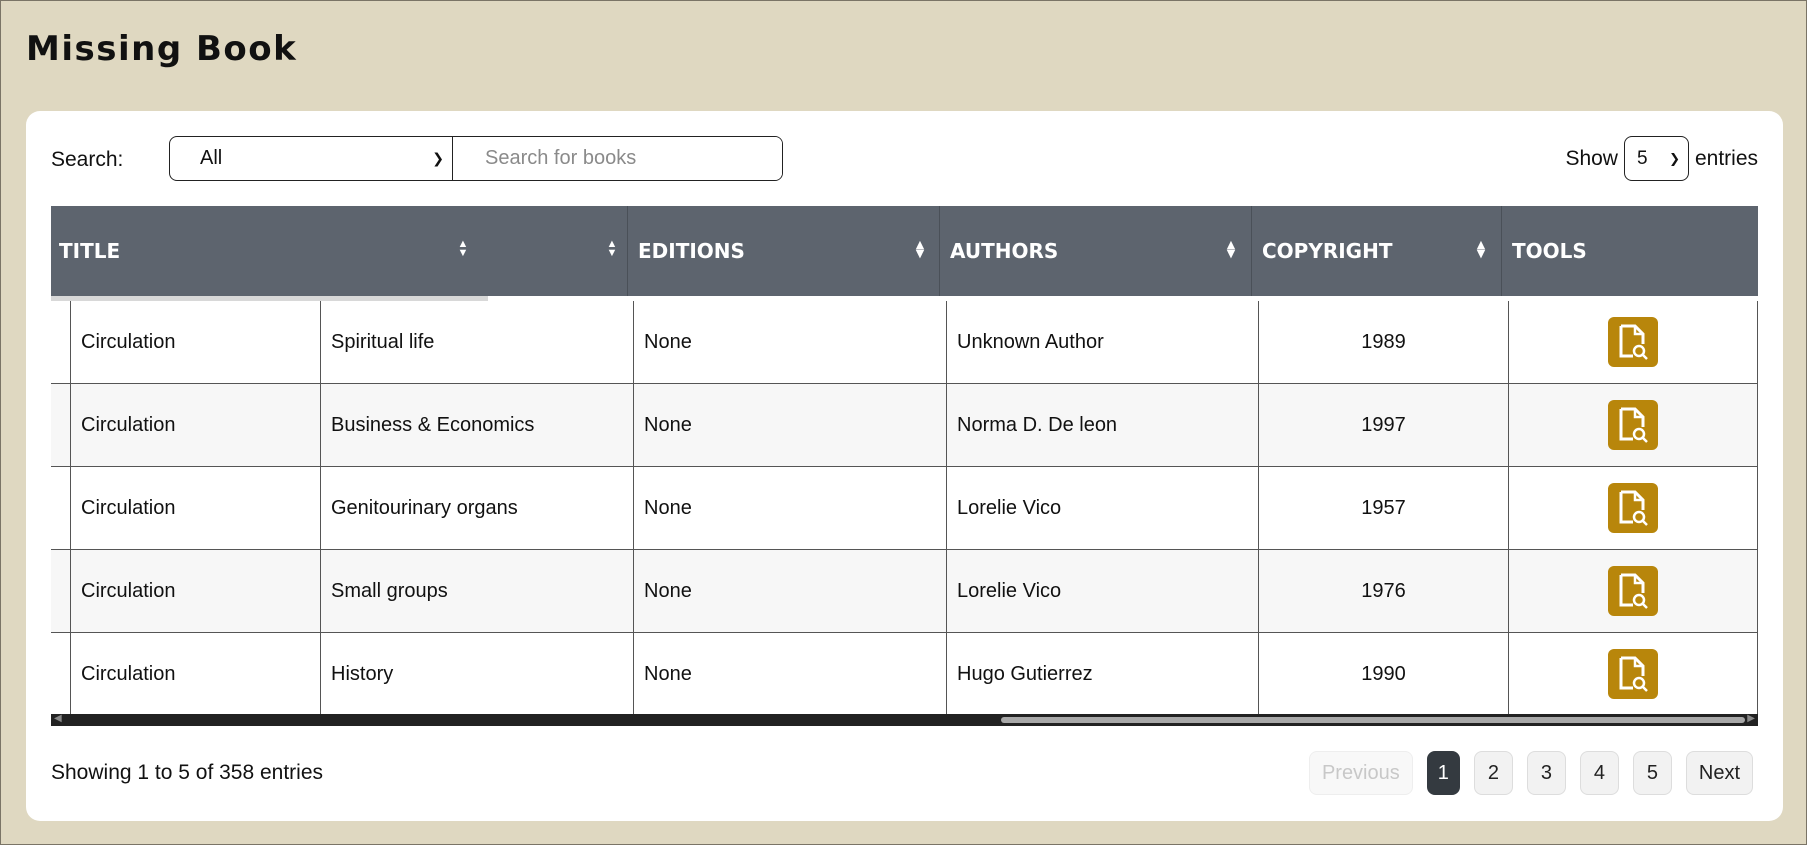 This screenshot has width=1807, height=845. Describe the element at coordinates (1377, 251) in the screenshot. I see `column-header-copyright: COPYRIGHT ▲ ▼` at that location.